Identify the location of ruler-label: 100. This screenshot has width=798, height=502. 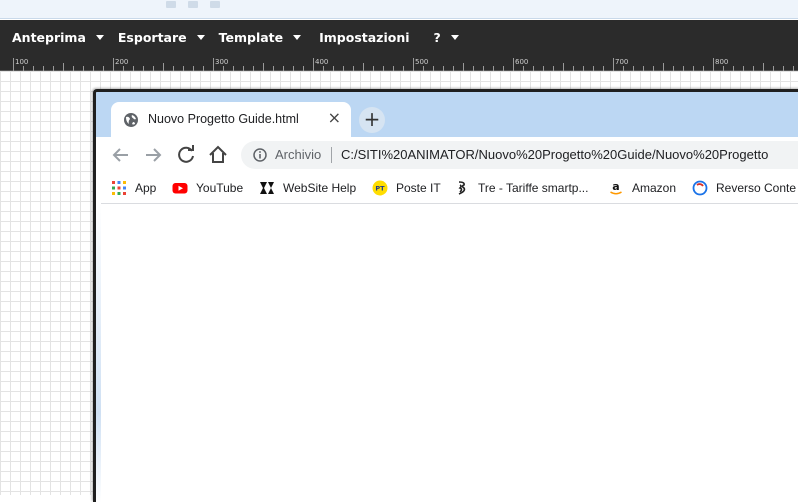
(22, 62).